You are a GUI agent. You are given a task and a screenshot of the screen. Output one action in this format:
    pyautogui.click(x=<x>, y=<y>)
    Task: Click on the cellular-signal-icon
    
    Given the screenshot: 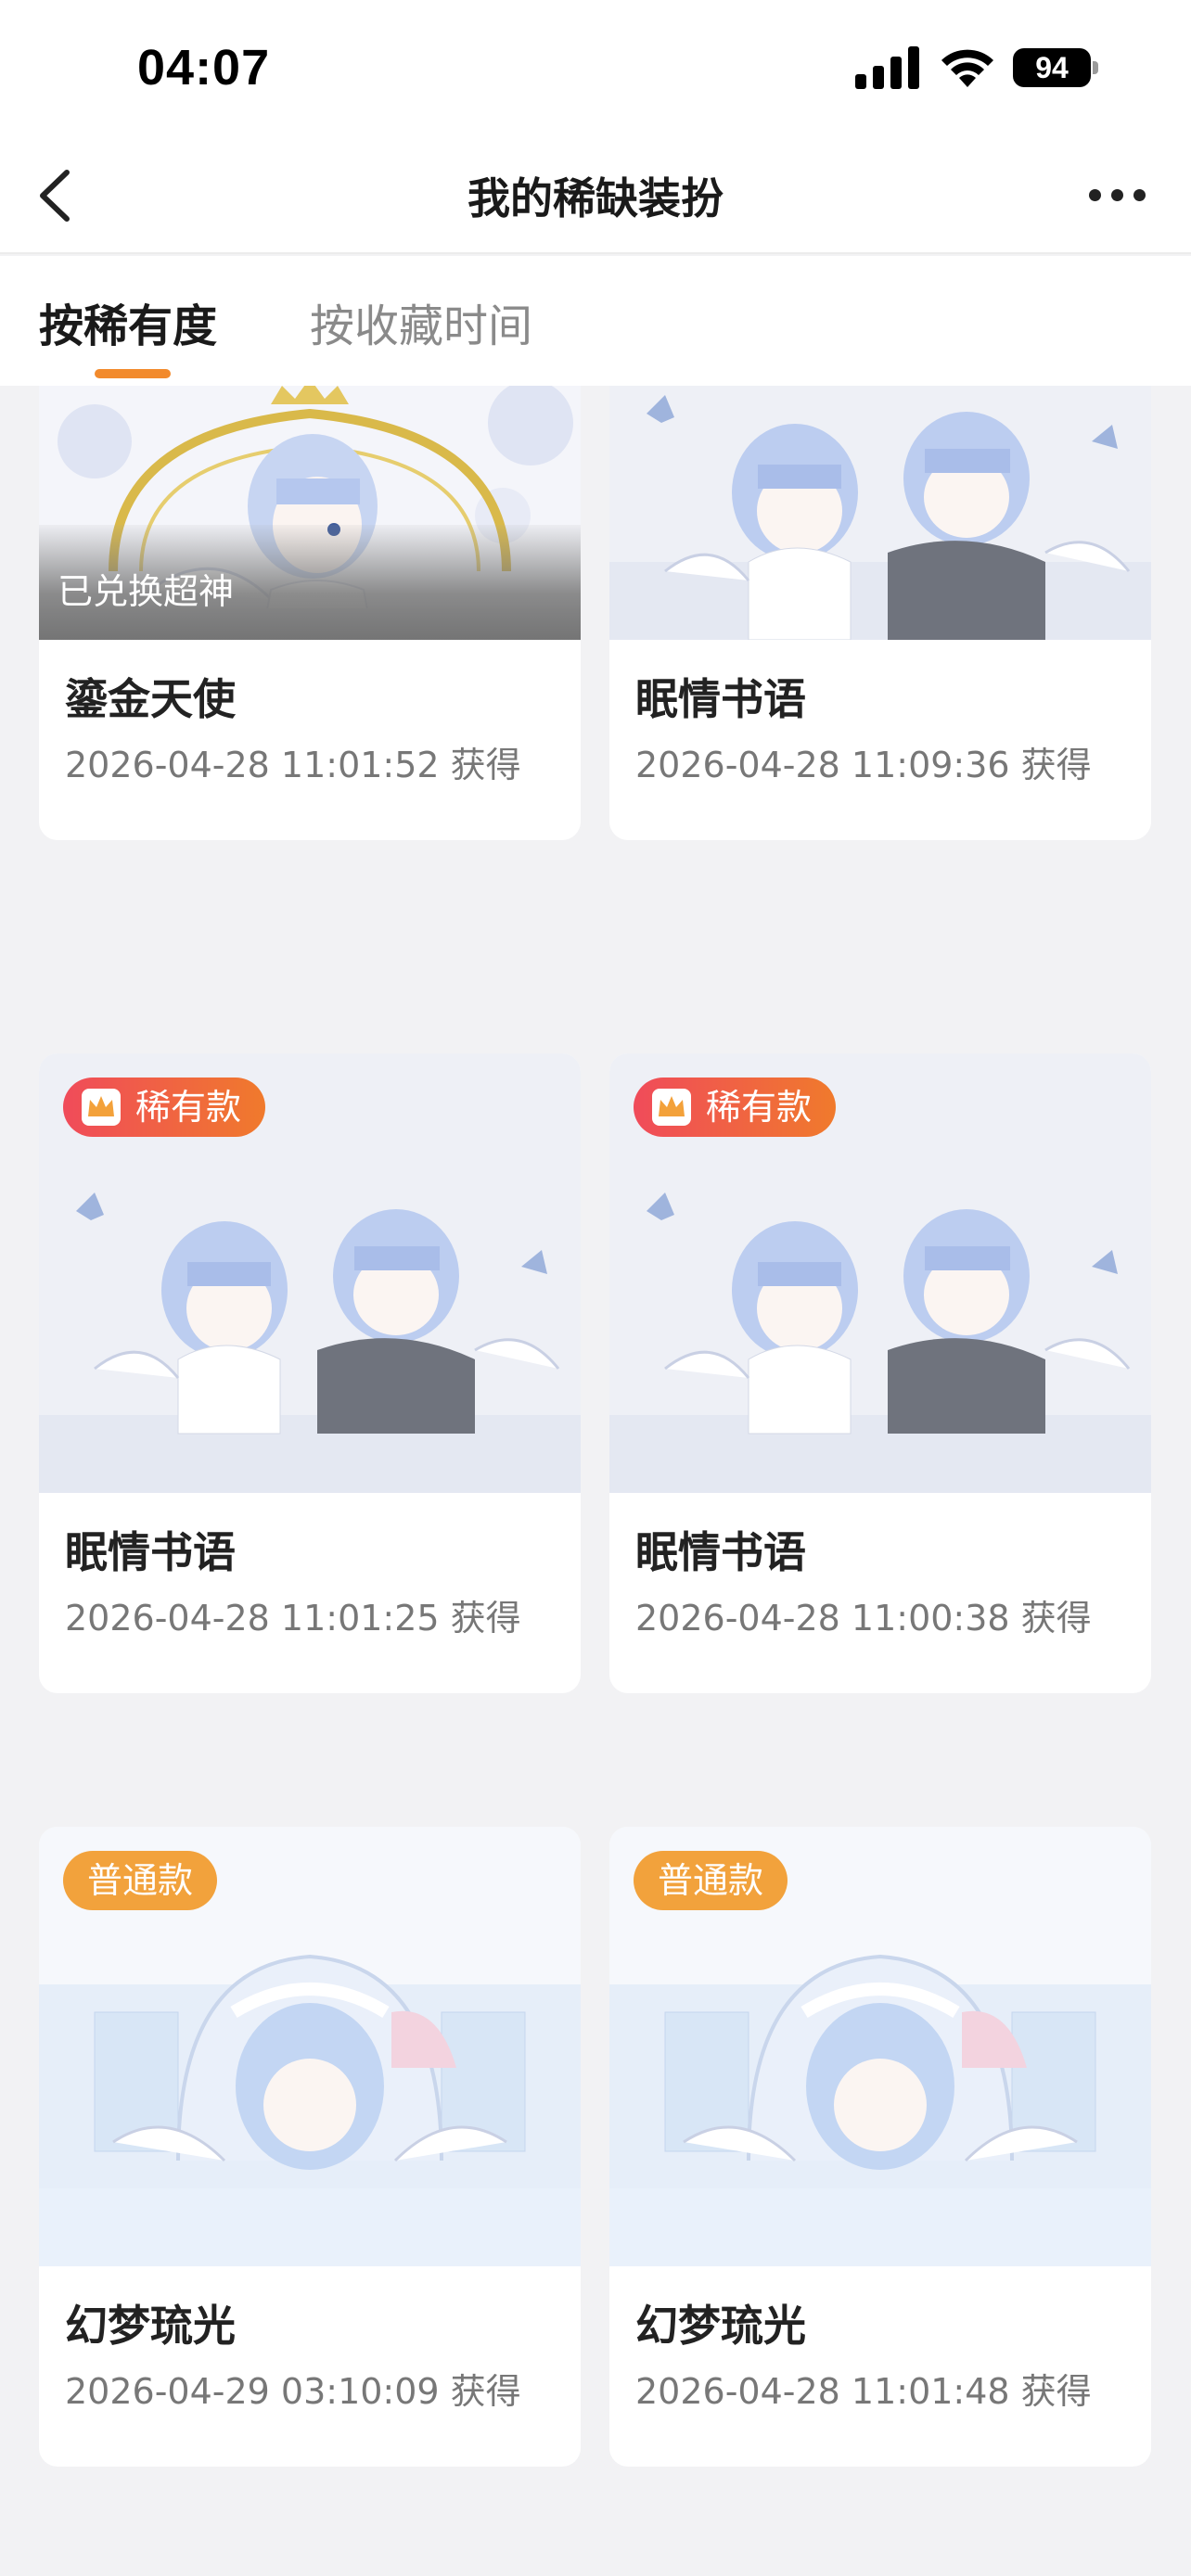 What is the action you would take?
    pyautogui.click(x=887, y=67)
    